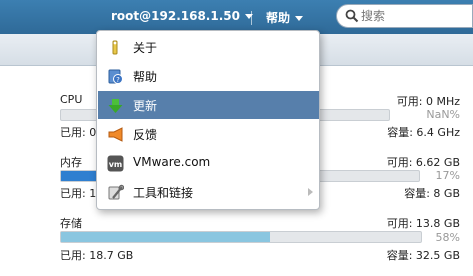 The width and height of the screenshot is (473, 276). Describe the element at coordinates (310, 192) in the screenshot. I see `chevron-right-icon` at that location.